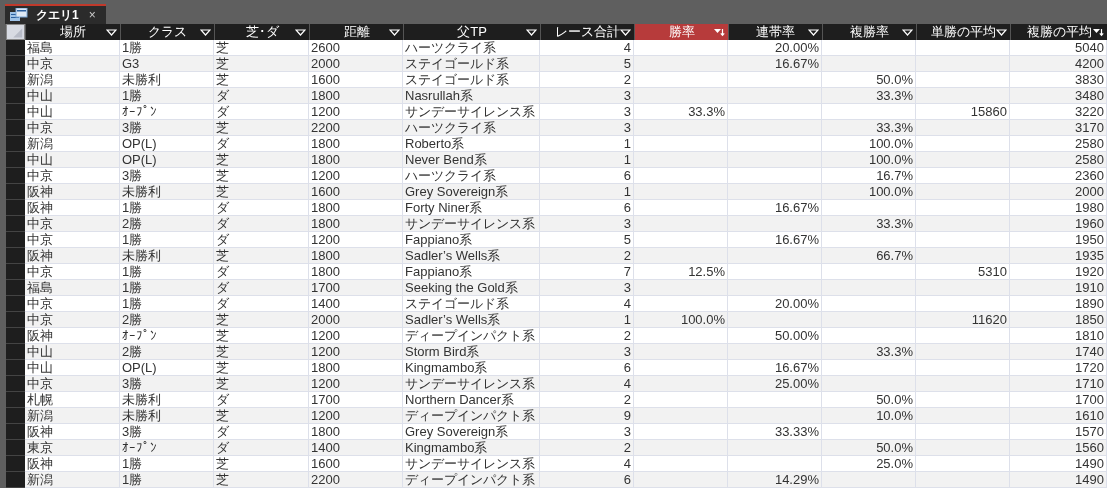 This screenshot has width=1107, height=488. I want to click on table-cell: 9, so click(587, 416).